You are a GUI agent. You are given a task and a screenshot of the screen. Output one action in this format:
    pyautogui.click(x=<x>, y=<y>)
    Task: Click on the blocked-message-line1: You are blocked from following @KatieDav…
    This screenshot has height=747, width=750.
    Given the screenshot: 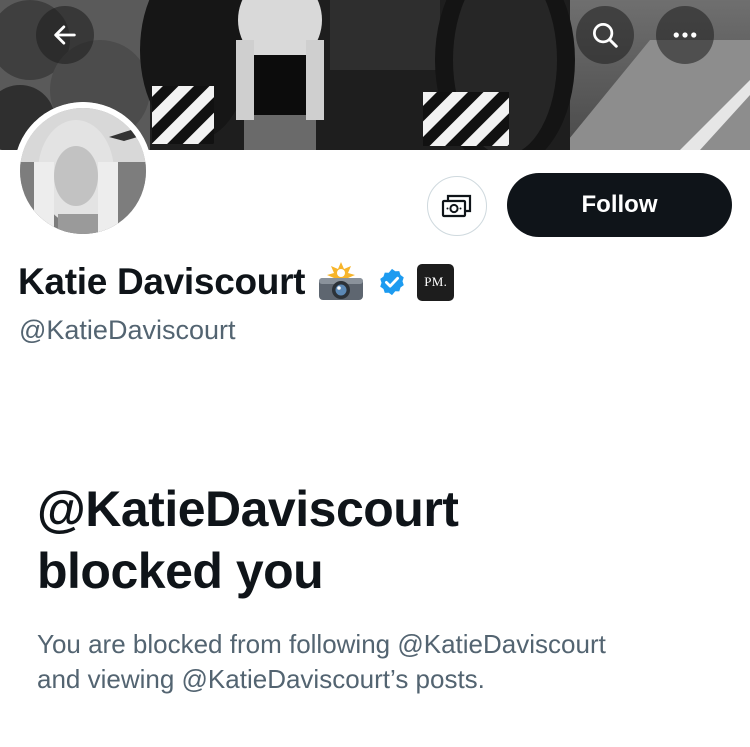 What is the action you would take?
    pyautogui.click(x=321, y=644)
    